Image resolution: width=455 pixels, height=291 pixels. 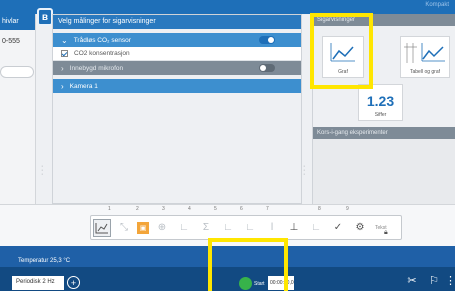 What do you see at coordinates (281, 283) in the screenshot?
I see `timer-display: 00:00:00,0` at bounding box center [281, 283].